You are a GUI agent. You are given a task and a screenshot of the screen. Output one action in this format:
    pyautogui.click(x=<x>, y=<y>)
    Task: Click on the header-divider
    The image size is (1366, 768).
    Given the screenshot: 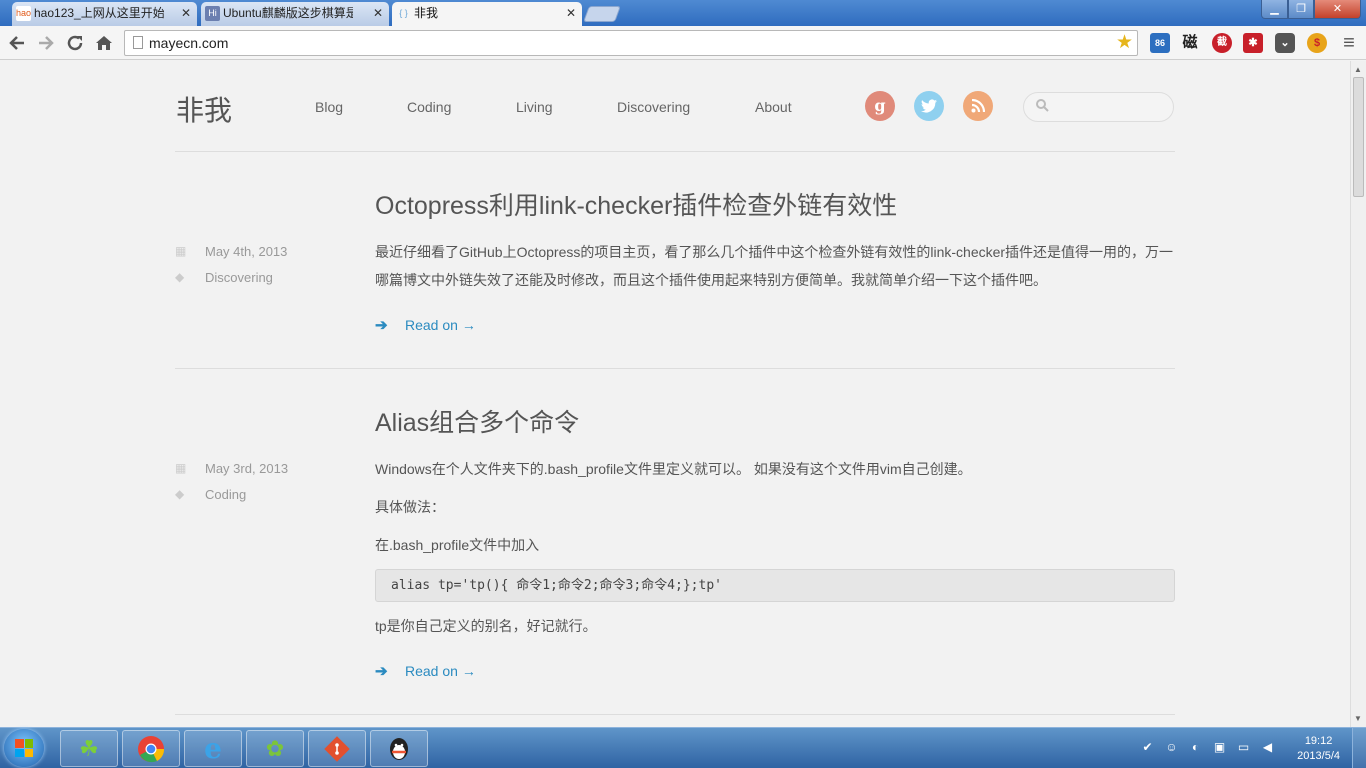 What is the action you would take?
    pyautogui.click(x=675, y=151)
    